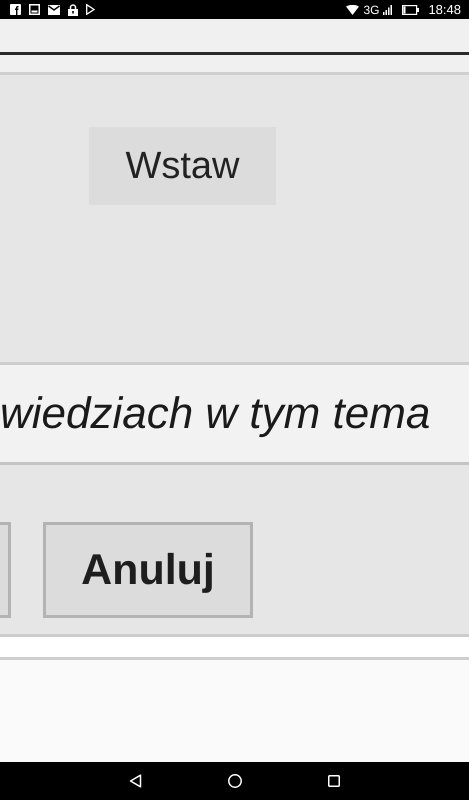  What do you see at coordinates (148, 570) in the screenshot?
I see `cancel-button: Anuluj` at bounding box center [148, 570].